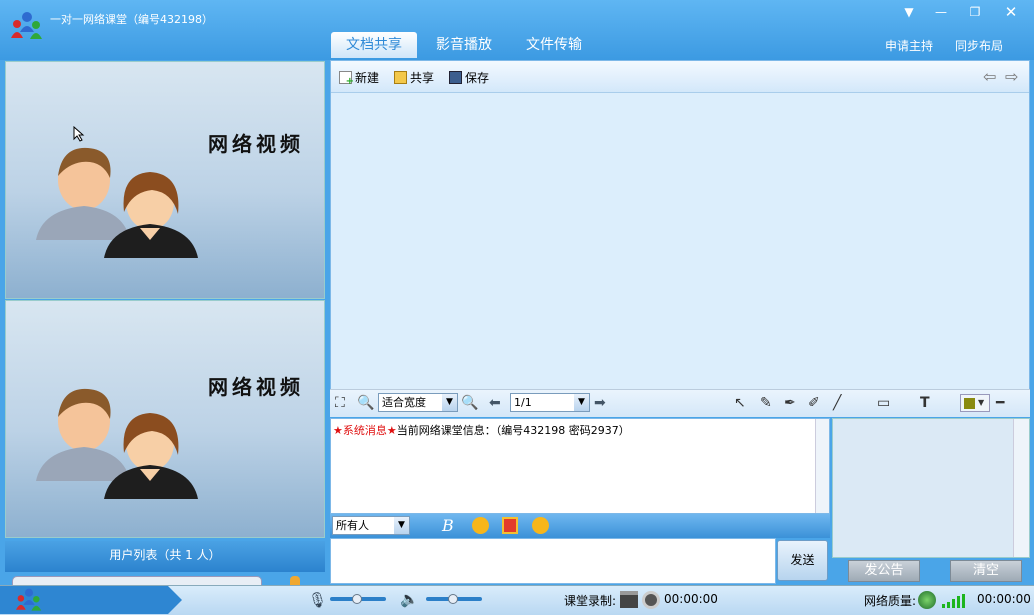  I want to click on record-stop-icon, so click(651, 600).